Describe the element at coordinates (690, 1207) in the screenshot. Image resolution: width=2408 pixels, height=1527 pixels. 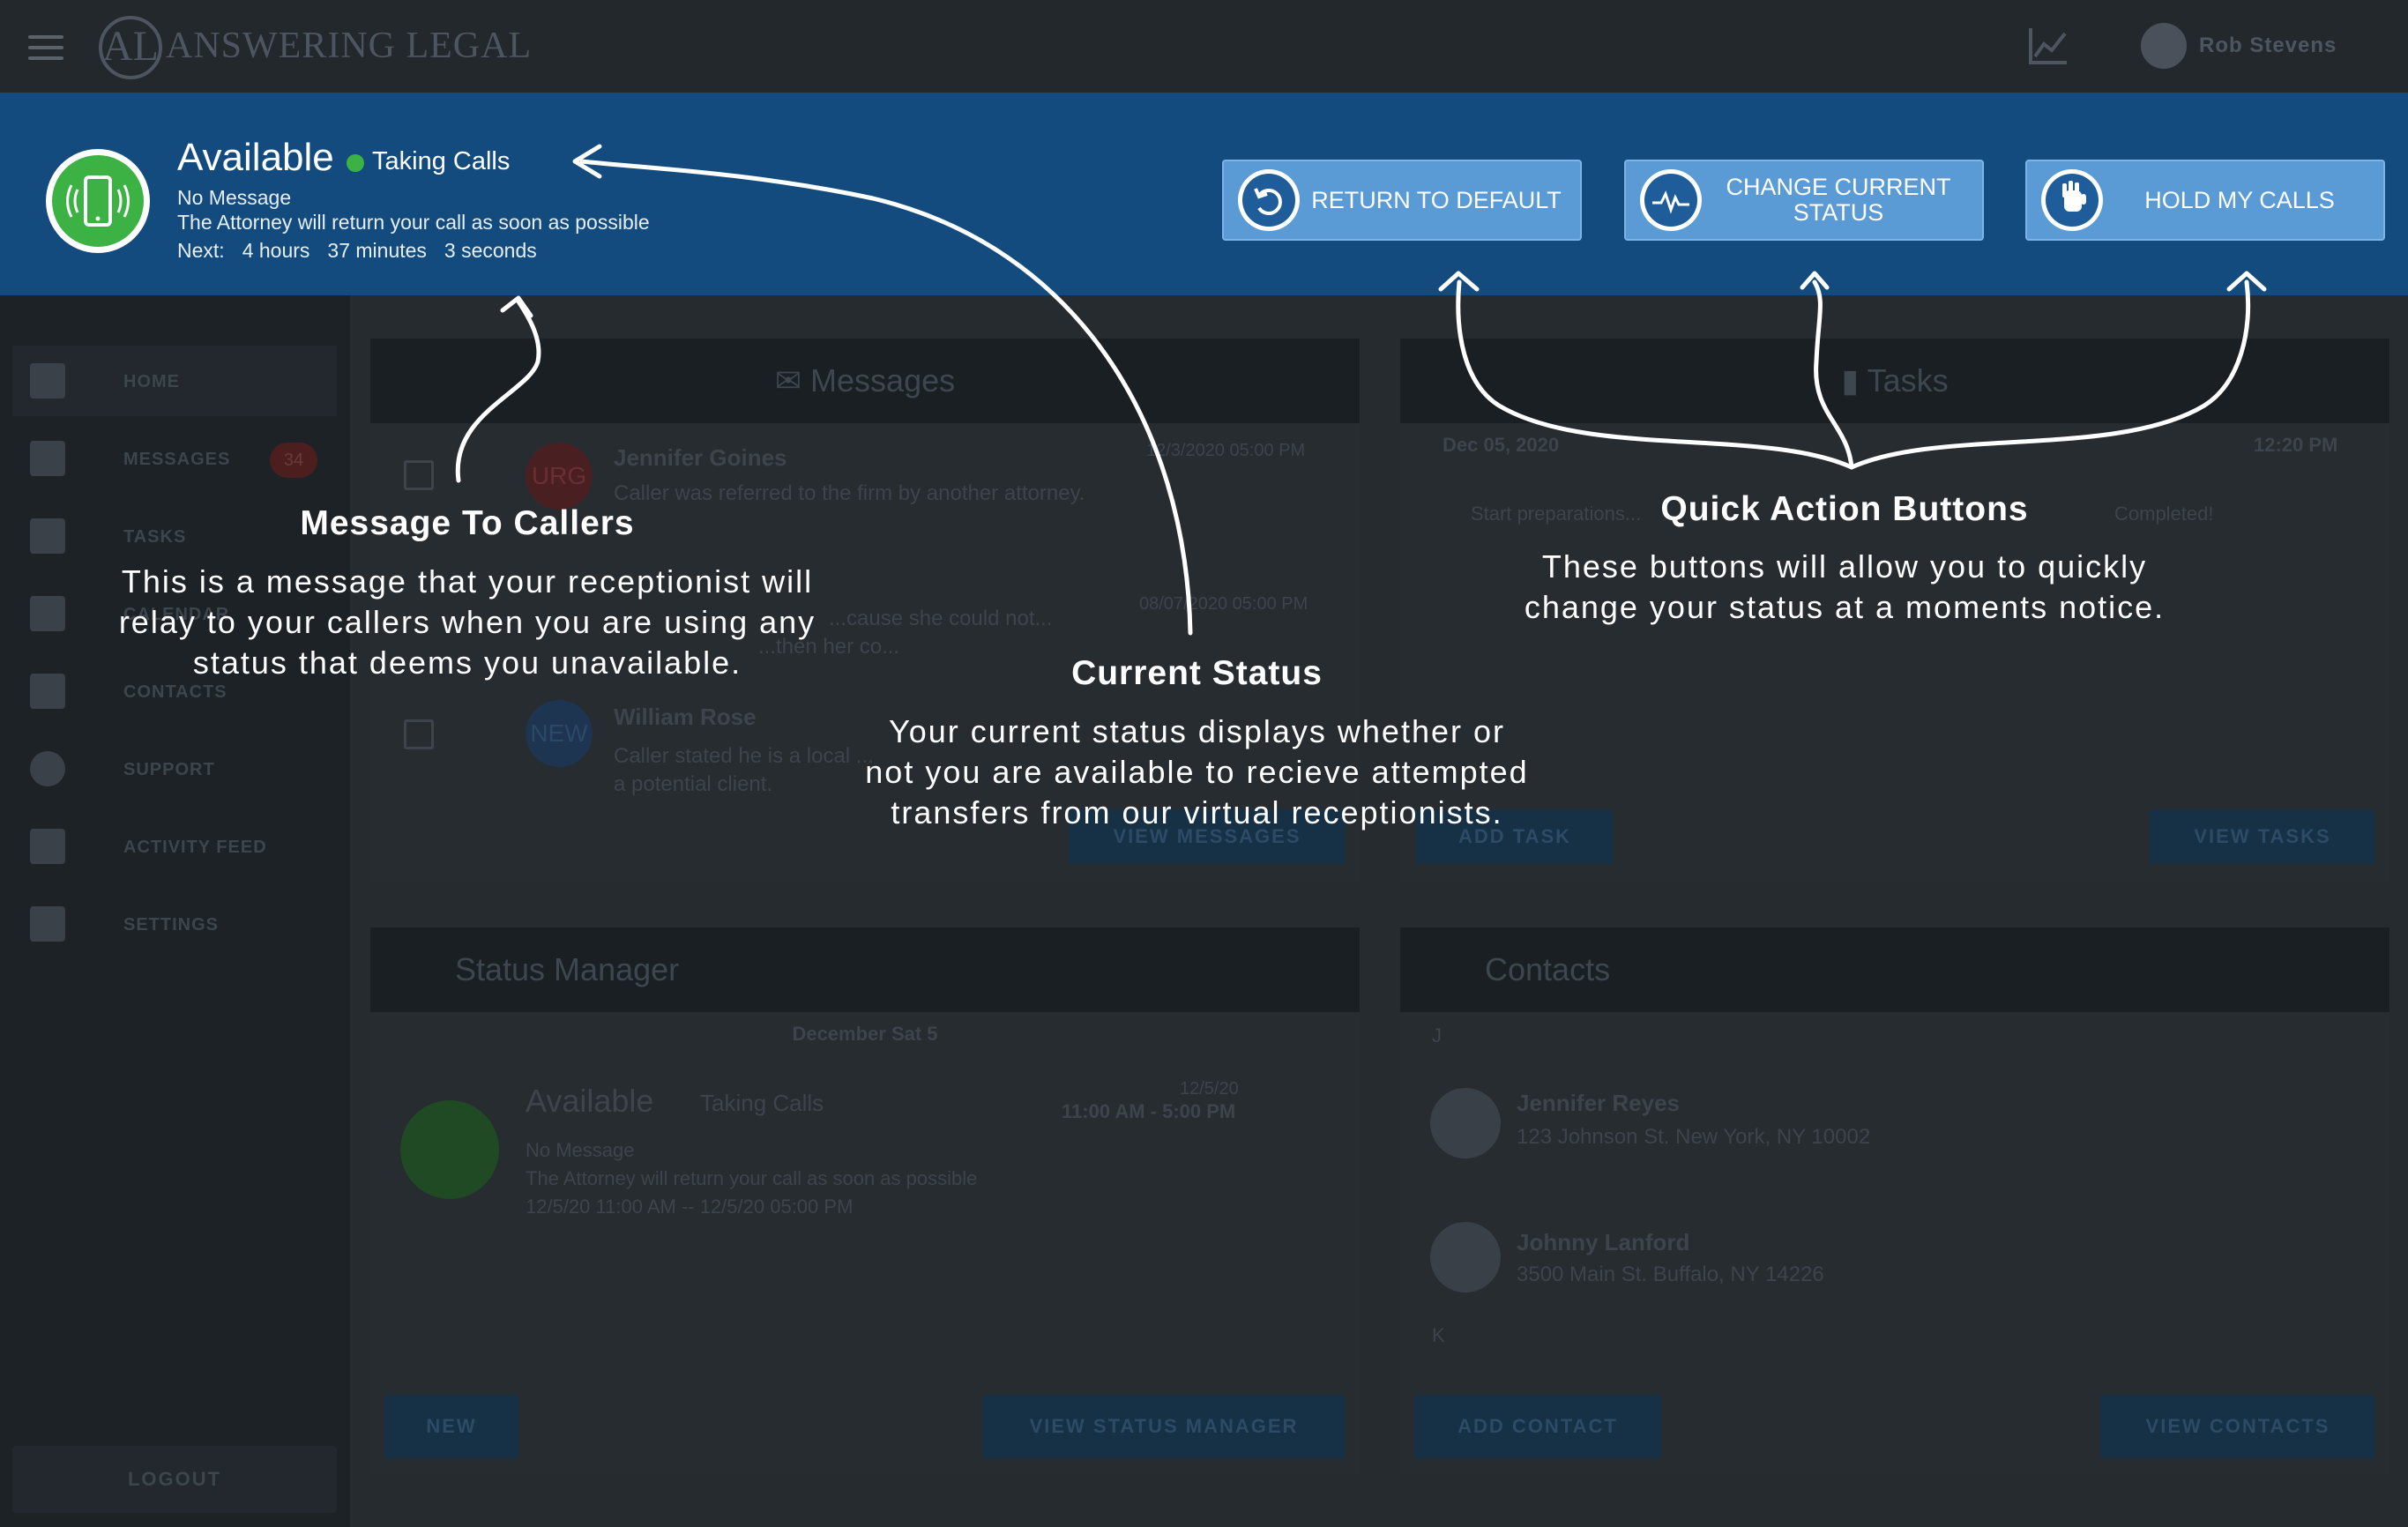
I see `status-entry-range: 12/5/20 11:00 AM -- 12/5/20 05:00 PM` at that location.